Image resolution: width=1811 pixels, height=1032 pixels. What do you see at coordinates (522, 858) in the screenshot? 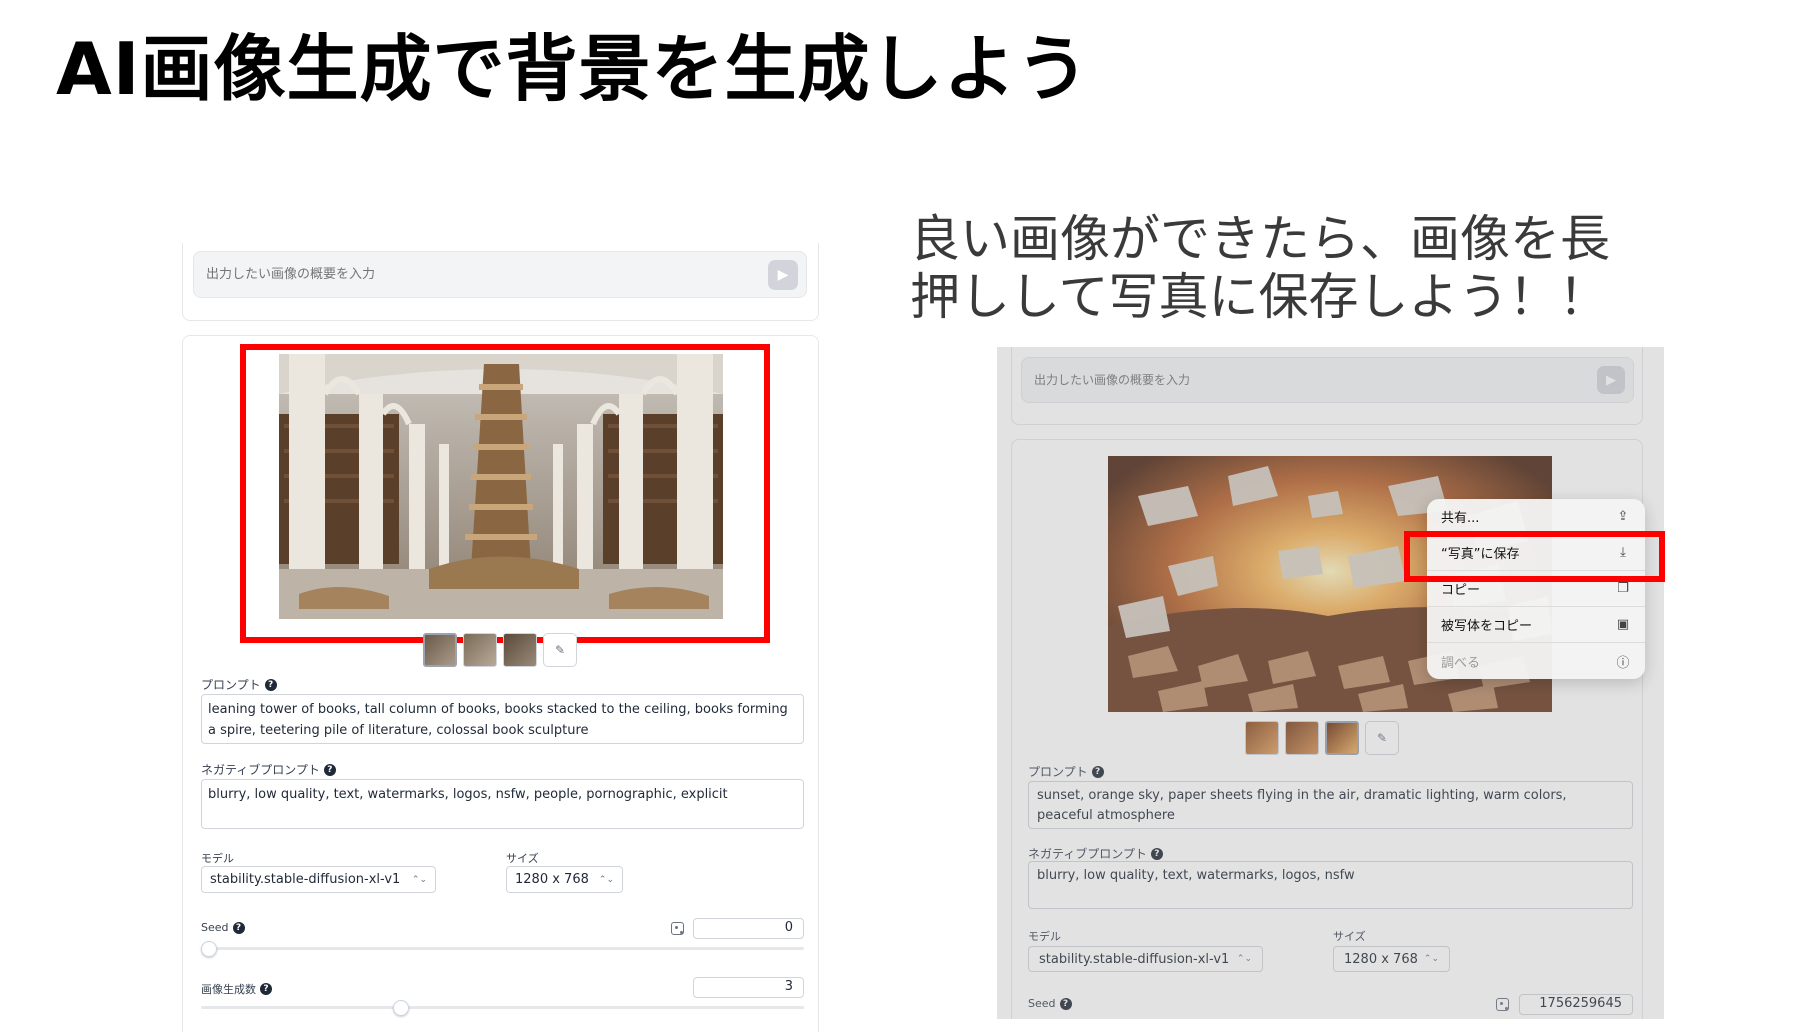
I see `size-label: サイズ` at bounding box center [522, 858].